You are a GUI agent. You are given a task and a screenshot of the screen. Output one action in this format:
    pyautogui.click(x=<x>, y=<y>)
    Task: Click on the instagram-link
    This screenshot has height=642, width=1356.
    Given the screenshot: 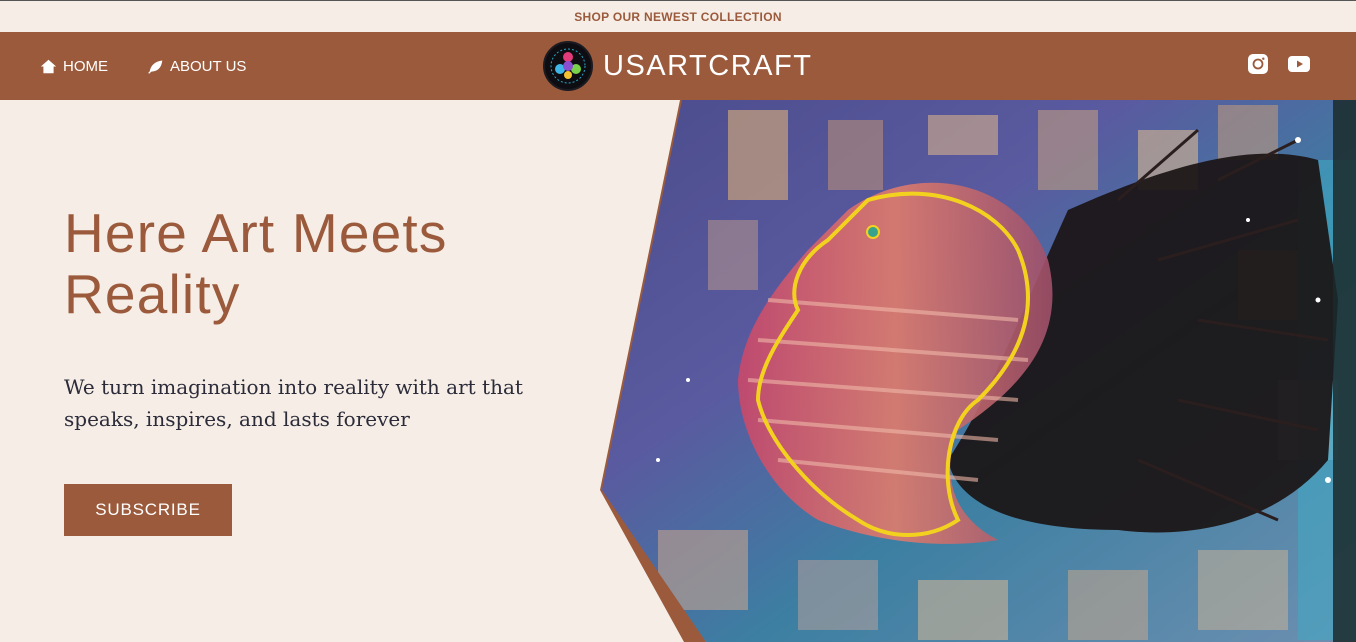 What is the action you would take?
    pyautogui.click(x=1258, y=66)
    